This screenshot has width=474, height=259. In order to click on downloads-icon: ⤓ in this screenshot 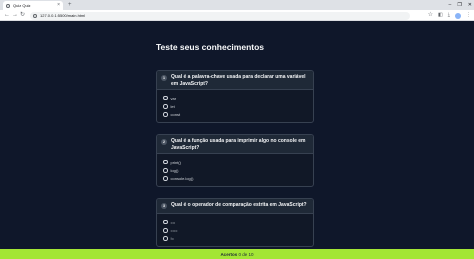, I will do `click(449, 15)`.